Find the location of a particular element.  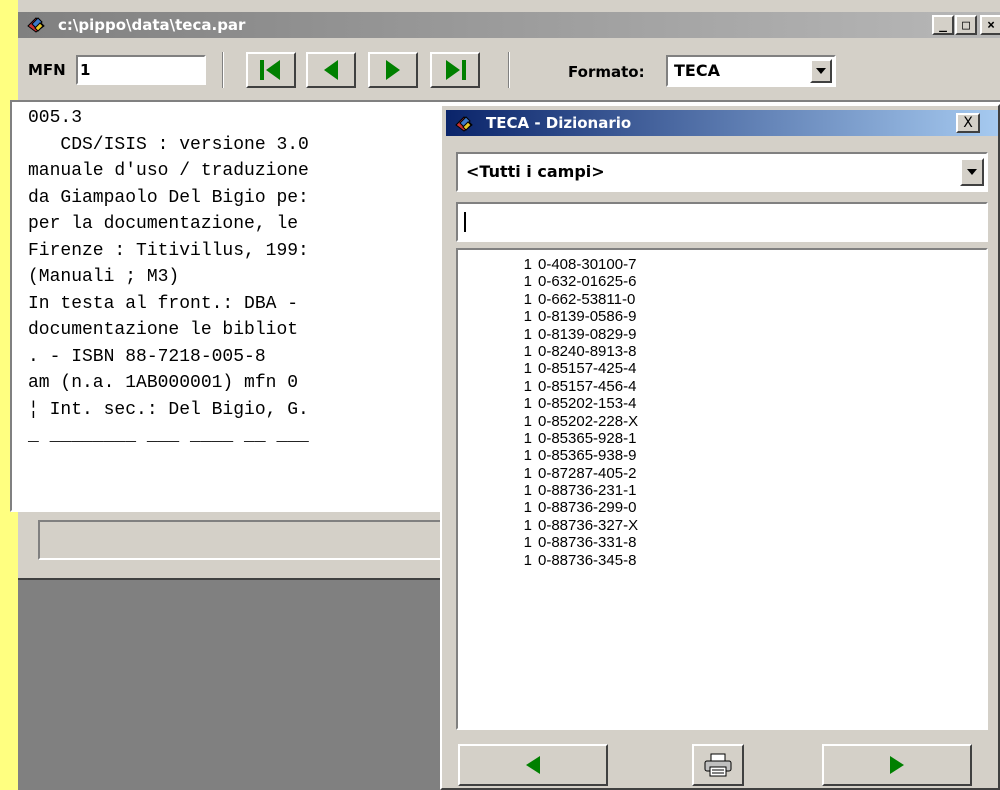

previous-page-button is located at coordinates (533, 765).